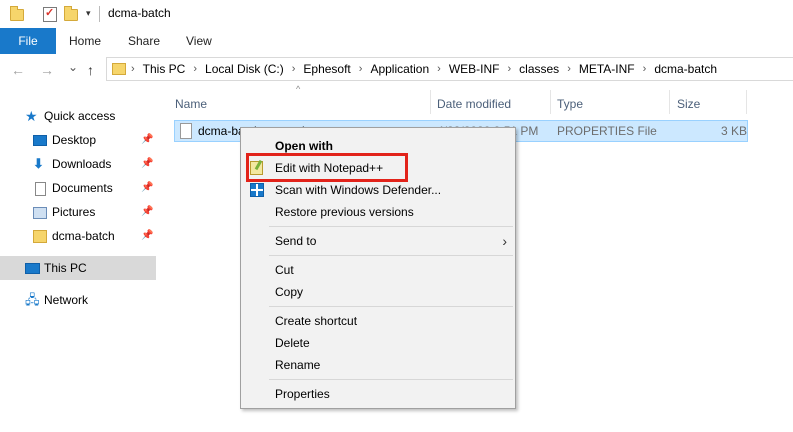  Describe the element at coordinates (40, 140) in the screenshot. I see `desktop-icon` at that location.